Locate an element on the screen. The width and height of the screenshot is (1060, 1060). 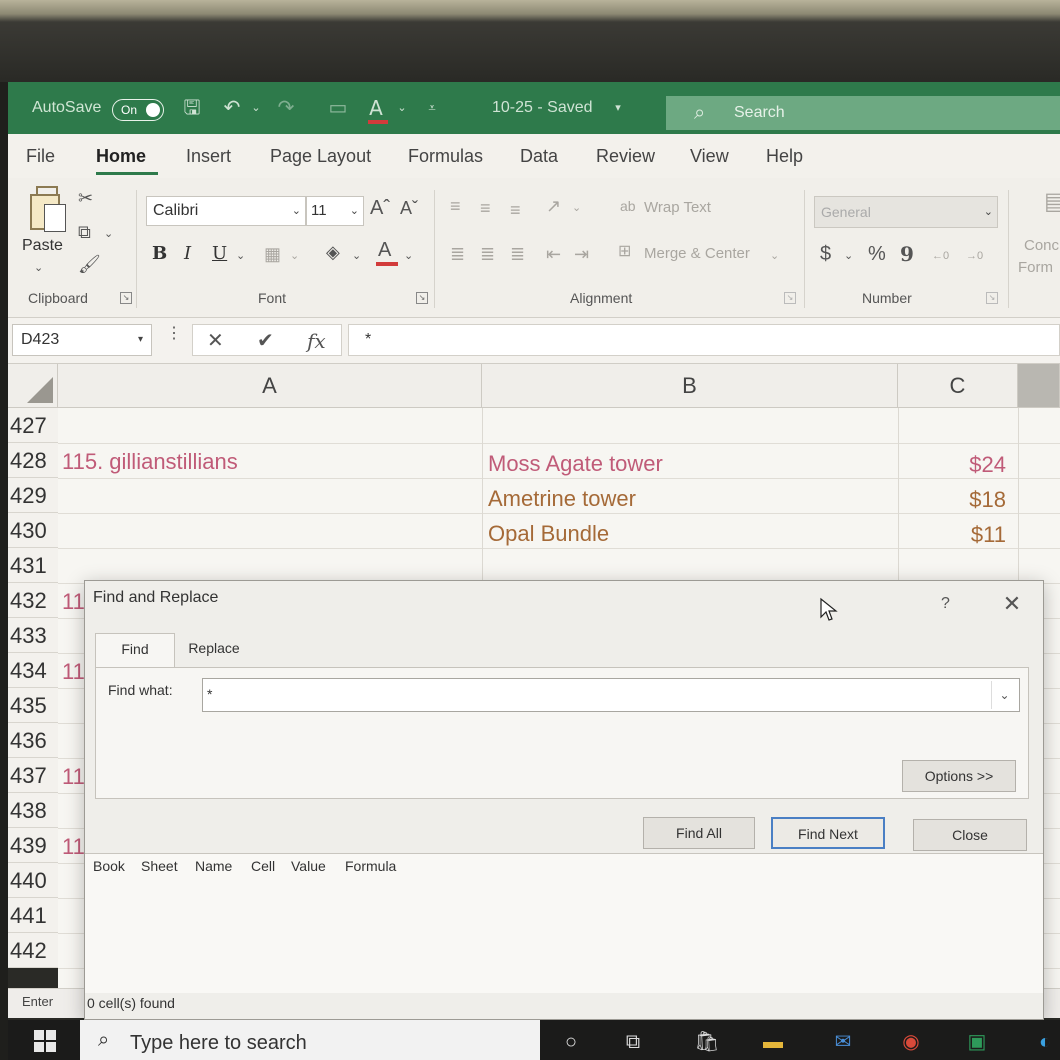
column-header-c: C is located at coordinates (958, 386).